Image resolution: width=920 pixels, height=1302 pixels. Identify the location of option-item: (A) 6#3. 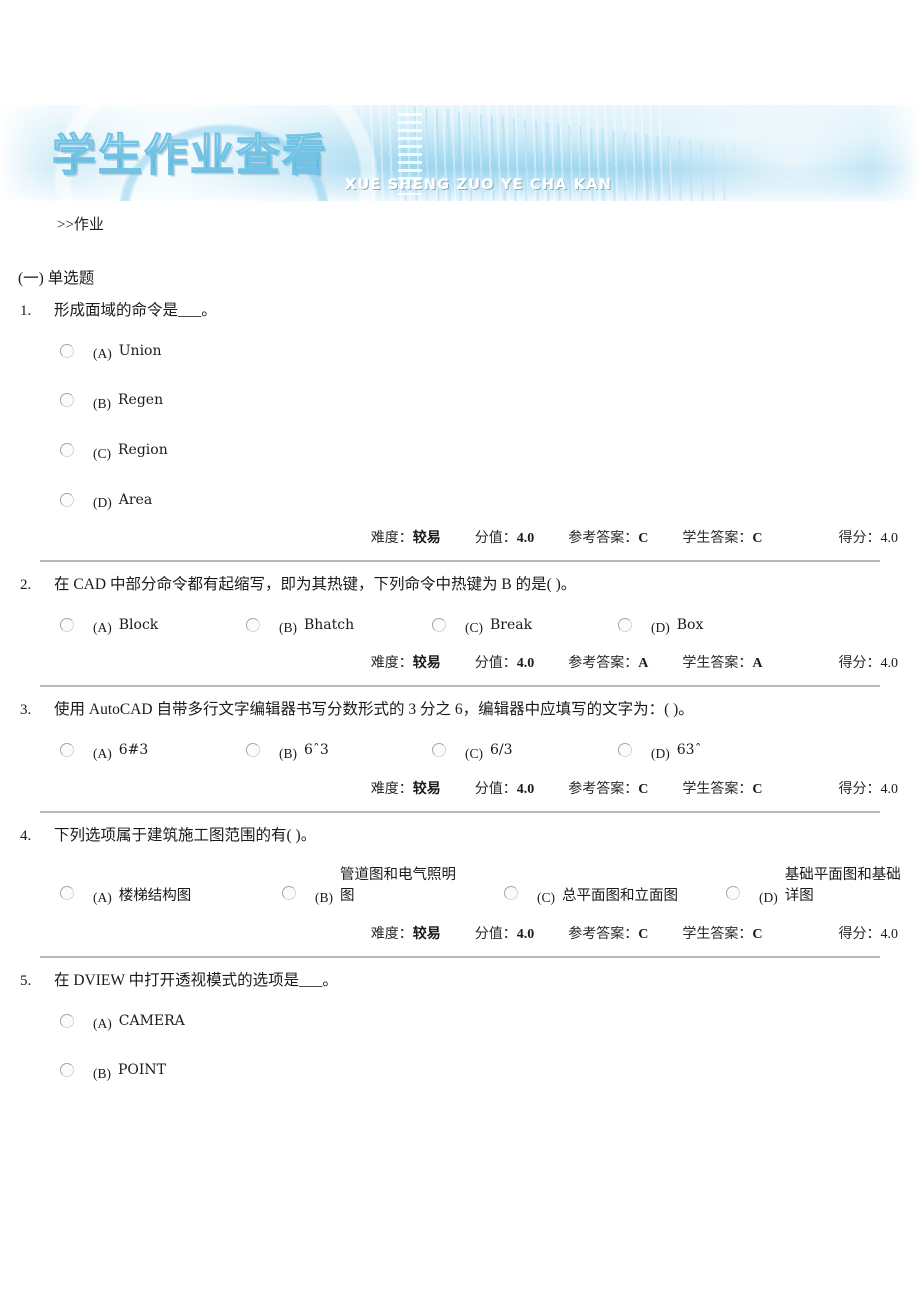
(153, 751).